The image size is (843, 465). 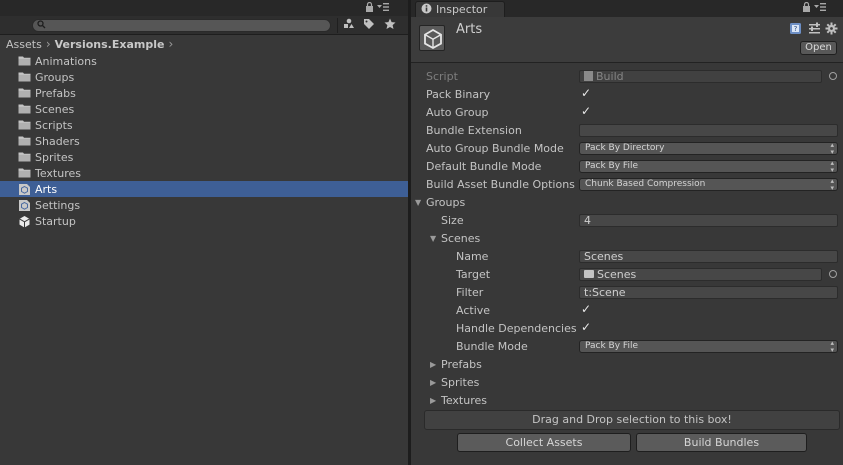 I want to click on scenes-target-row: Target Scenes, so click(x=627, y=274).